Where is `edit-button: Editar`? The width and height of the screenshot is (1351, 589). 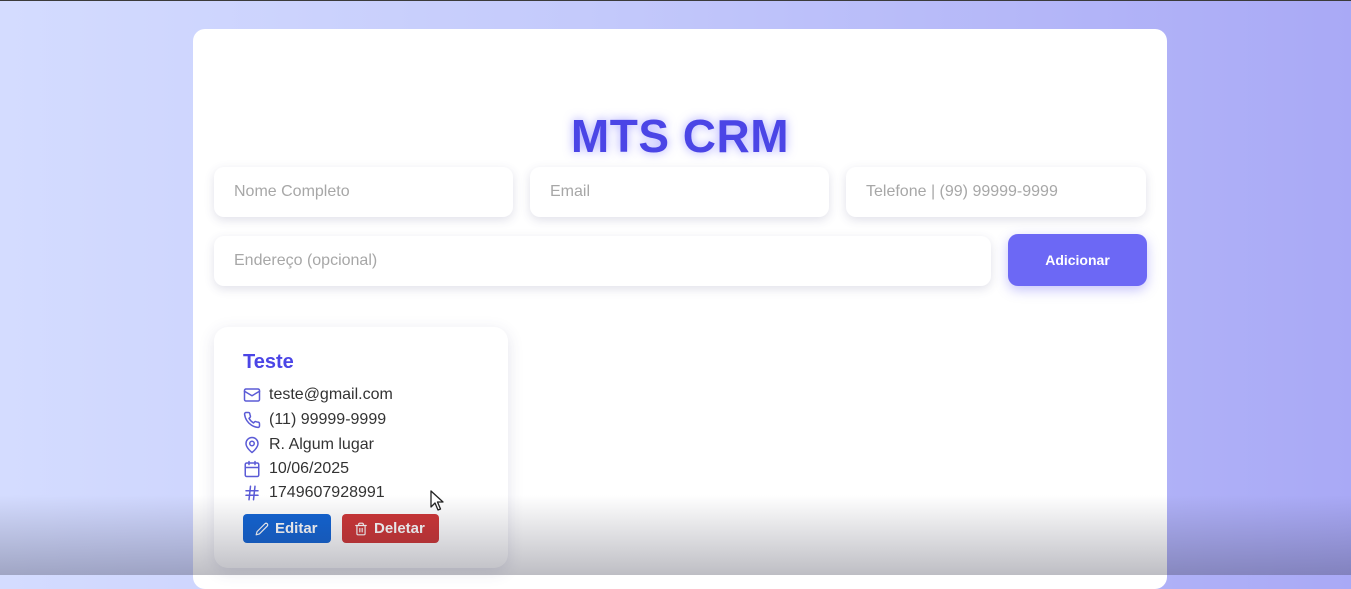
edit-button: Editar is located at coordinates (287, 528).